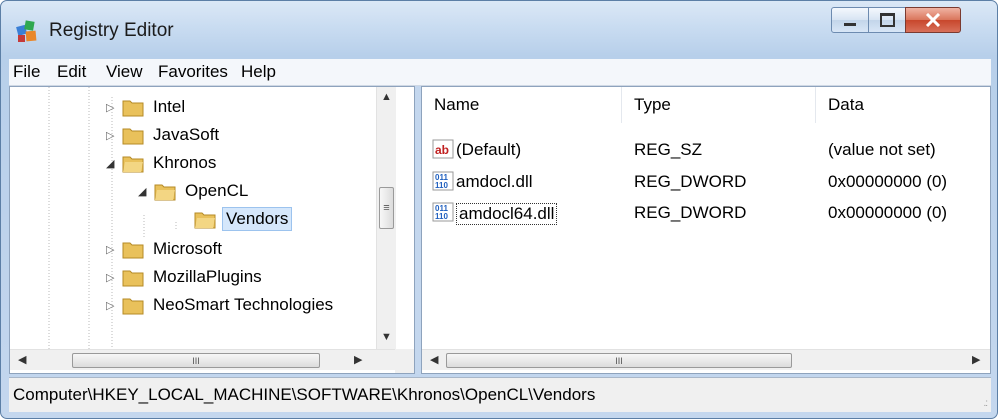 Image resolution: width=998 pixels, height=419 pixels. I want to click on tree-item-label: Microsoft, so click(187, 248).